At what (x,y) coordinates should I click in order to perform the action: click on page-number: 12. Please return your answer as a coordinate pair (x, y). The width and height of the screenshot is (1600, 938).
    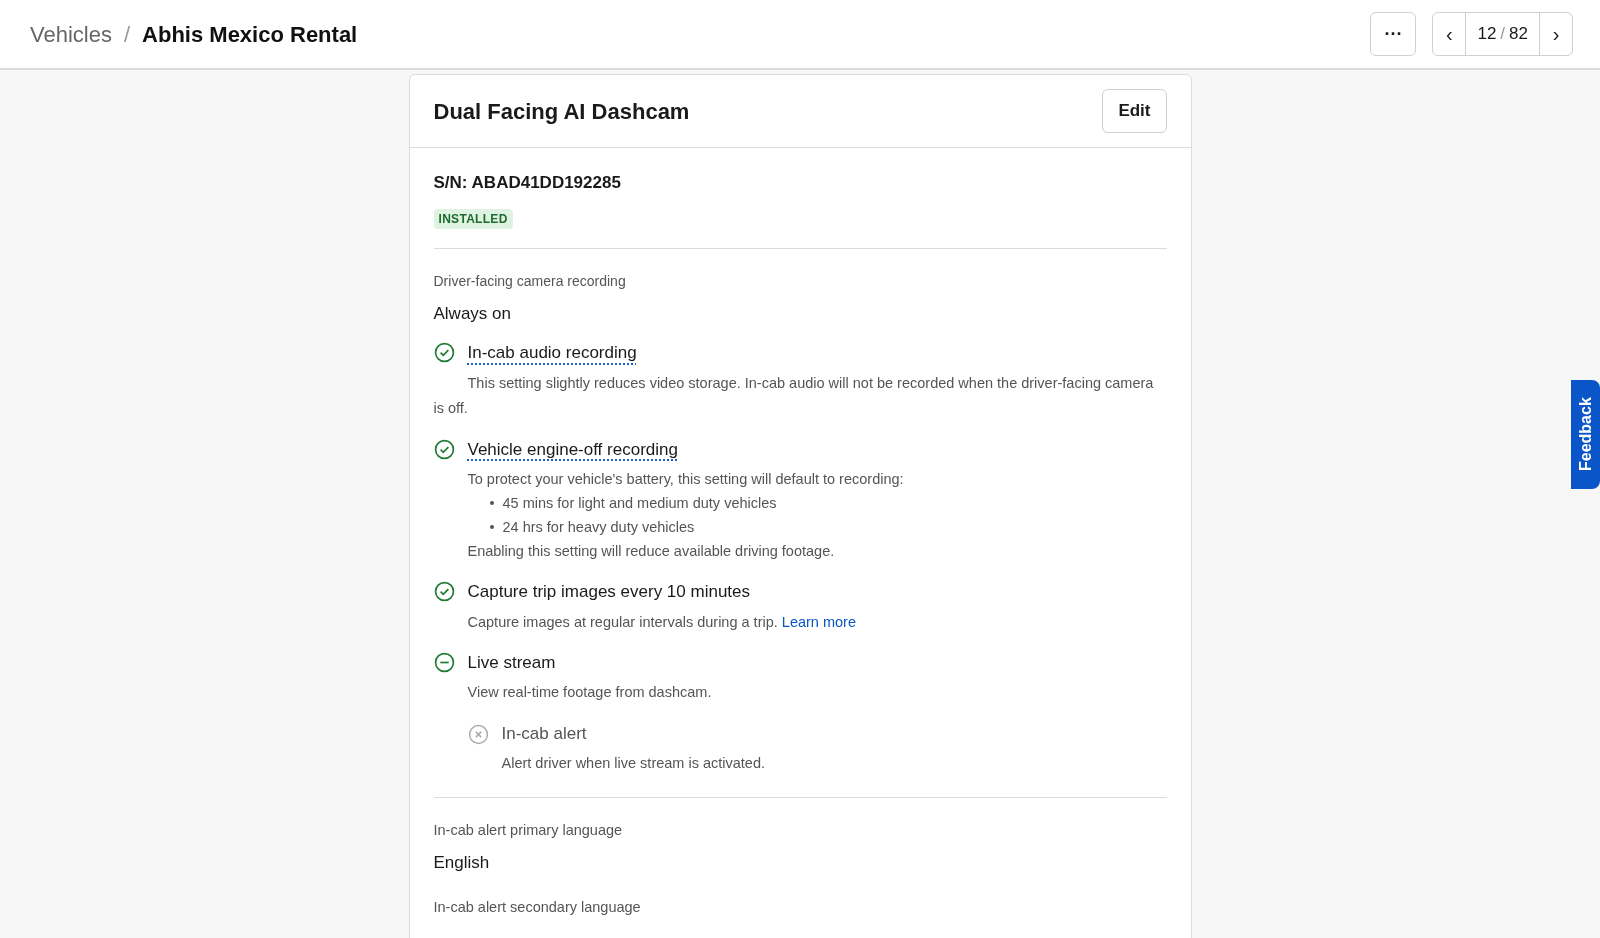
    Looking at the image, I should click on (1487, 34).